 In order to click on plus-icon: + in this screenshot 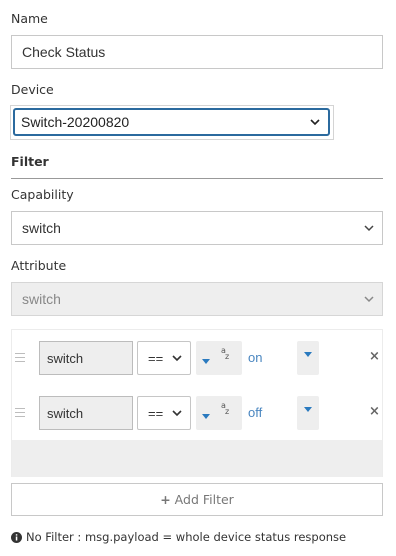, I will do `click(165, 499)`.